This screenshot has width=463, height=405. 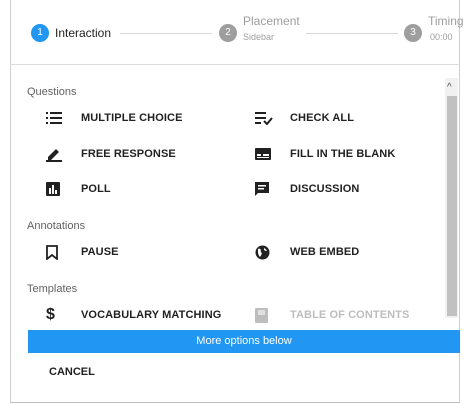 I want to click on option-label: WEB EMBED, so click(x=325, y=252).